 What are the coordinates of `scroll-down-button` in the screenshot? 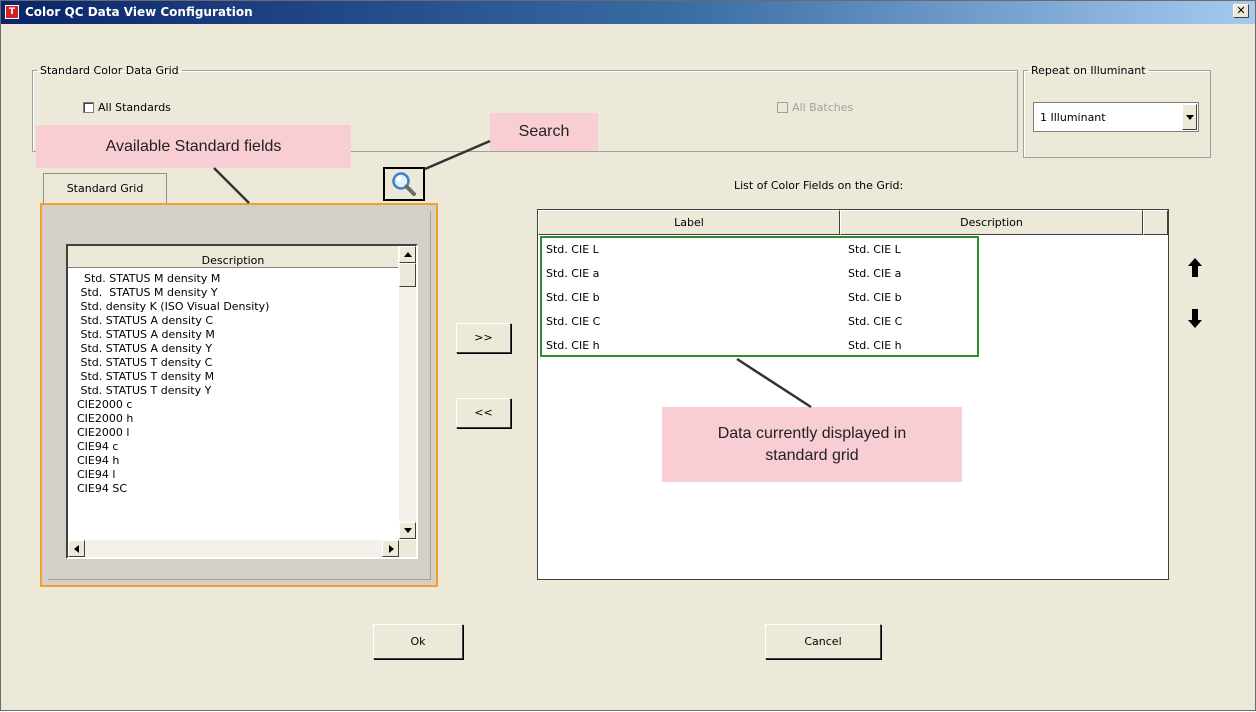 It's located at (407, 530).